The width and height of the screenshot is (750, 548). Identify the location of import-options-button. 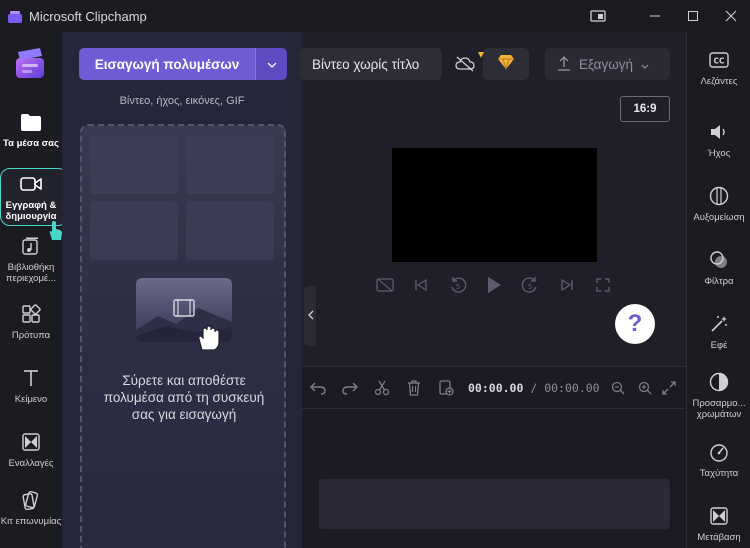
(271, 64).